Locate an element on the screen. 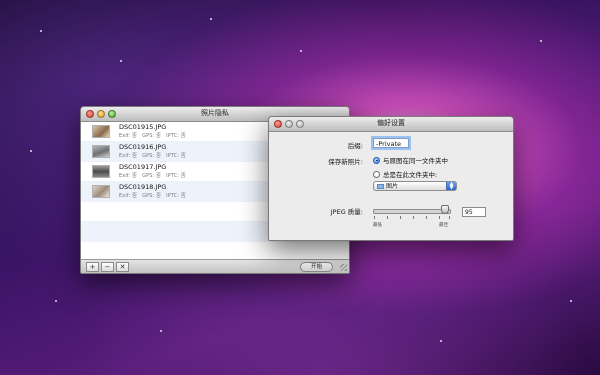 Image resolution: width=600 pixels, height=375 pixels. suffix-label: 后缀: is located at coordinates (355, 146).